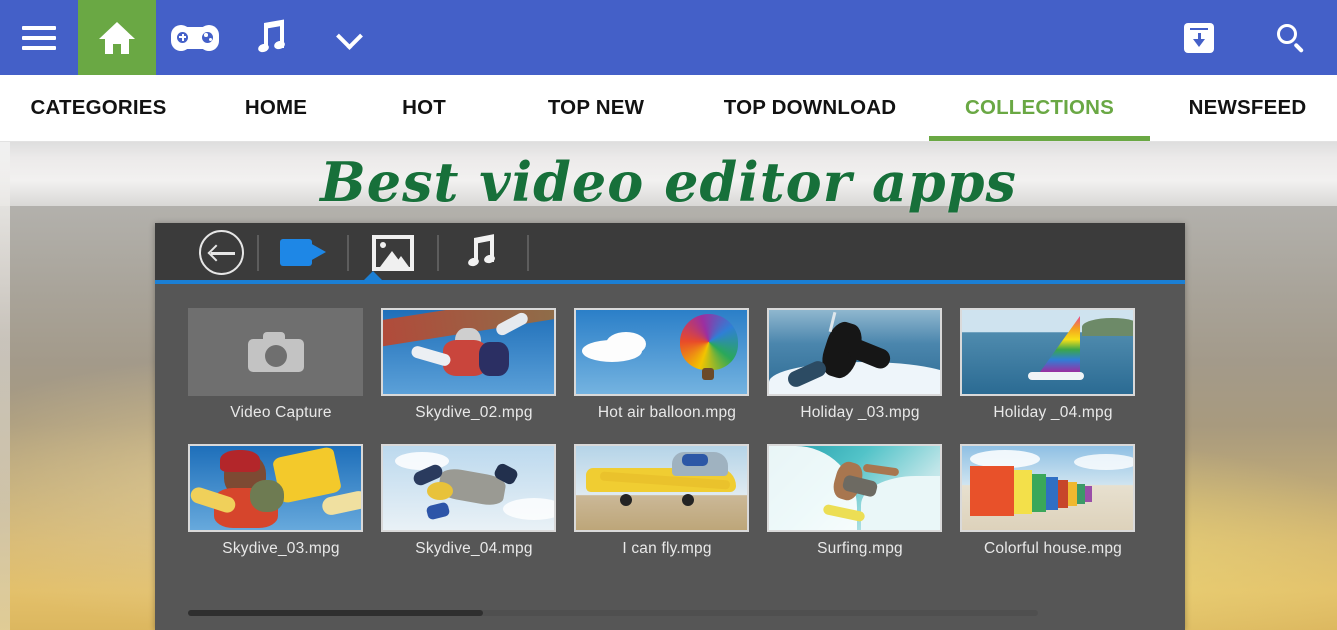  I want to click on tab-top-download: TOP DOWNLOAD, so click(810, 108).